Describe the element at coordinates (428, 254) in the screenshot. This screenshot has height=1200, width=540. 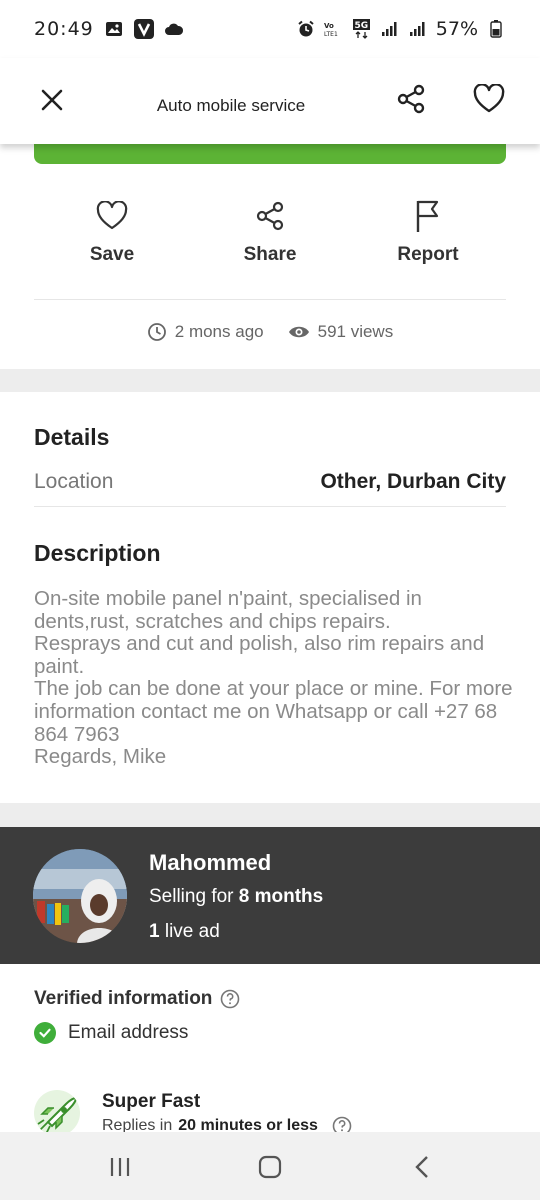
I see `report-label: Report` at that location.